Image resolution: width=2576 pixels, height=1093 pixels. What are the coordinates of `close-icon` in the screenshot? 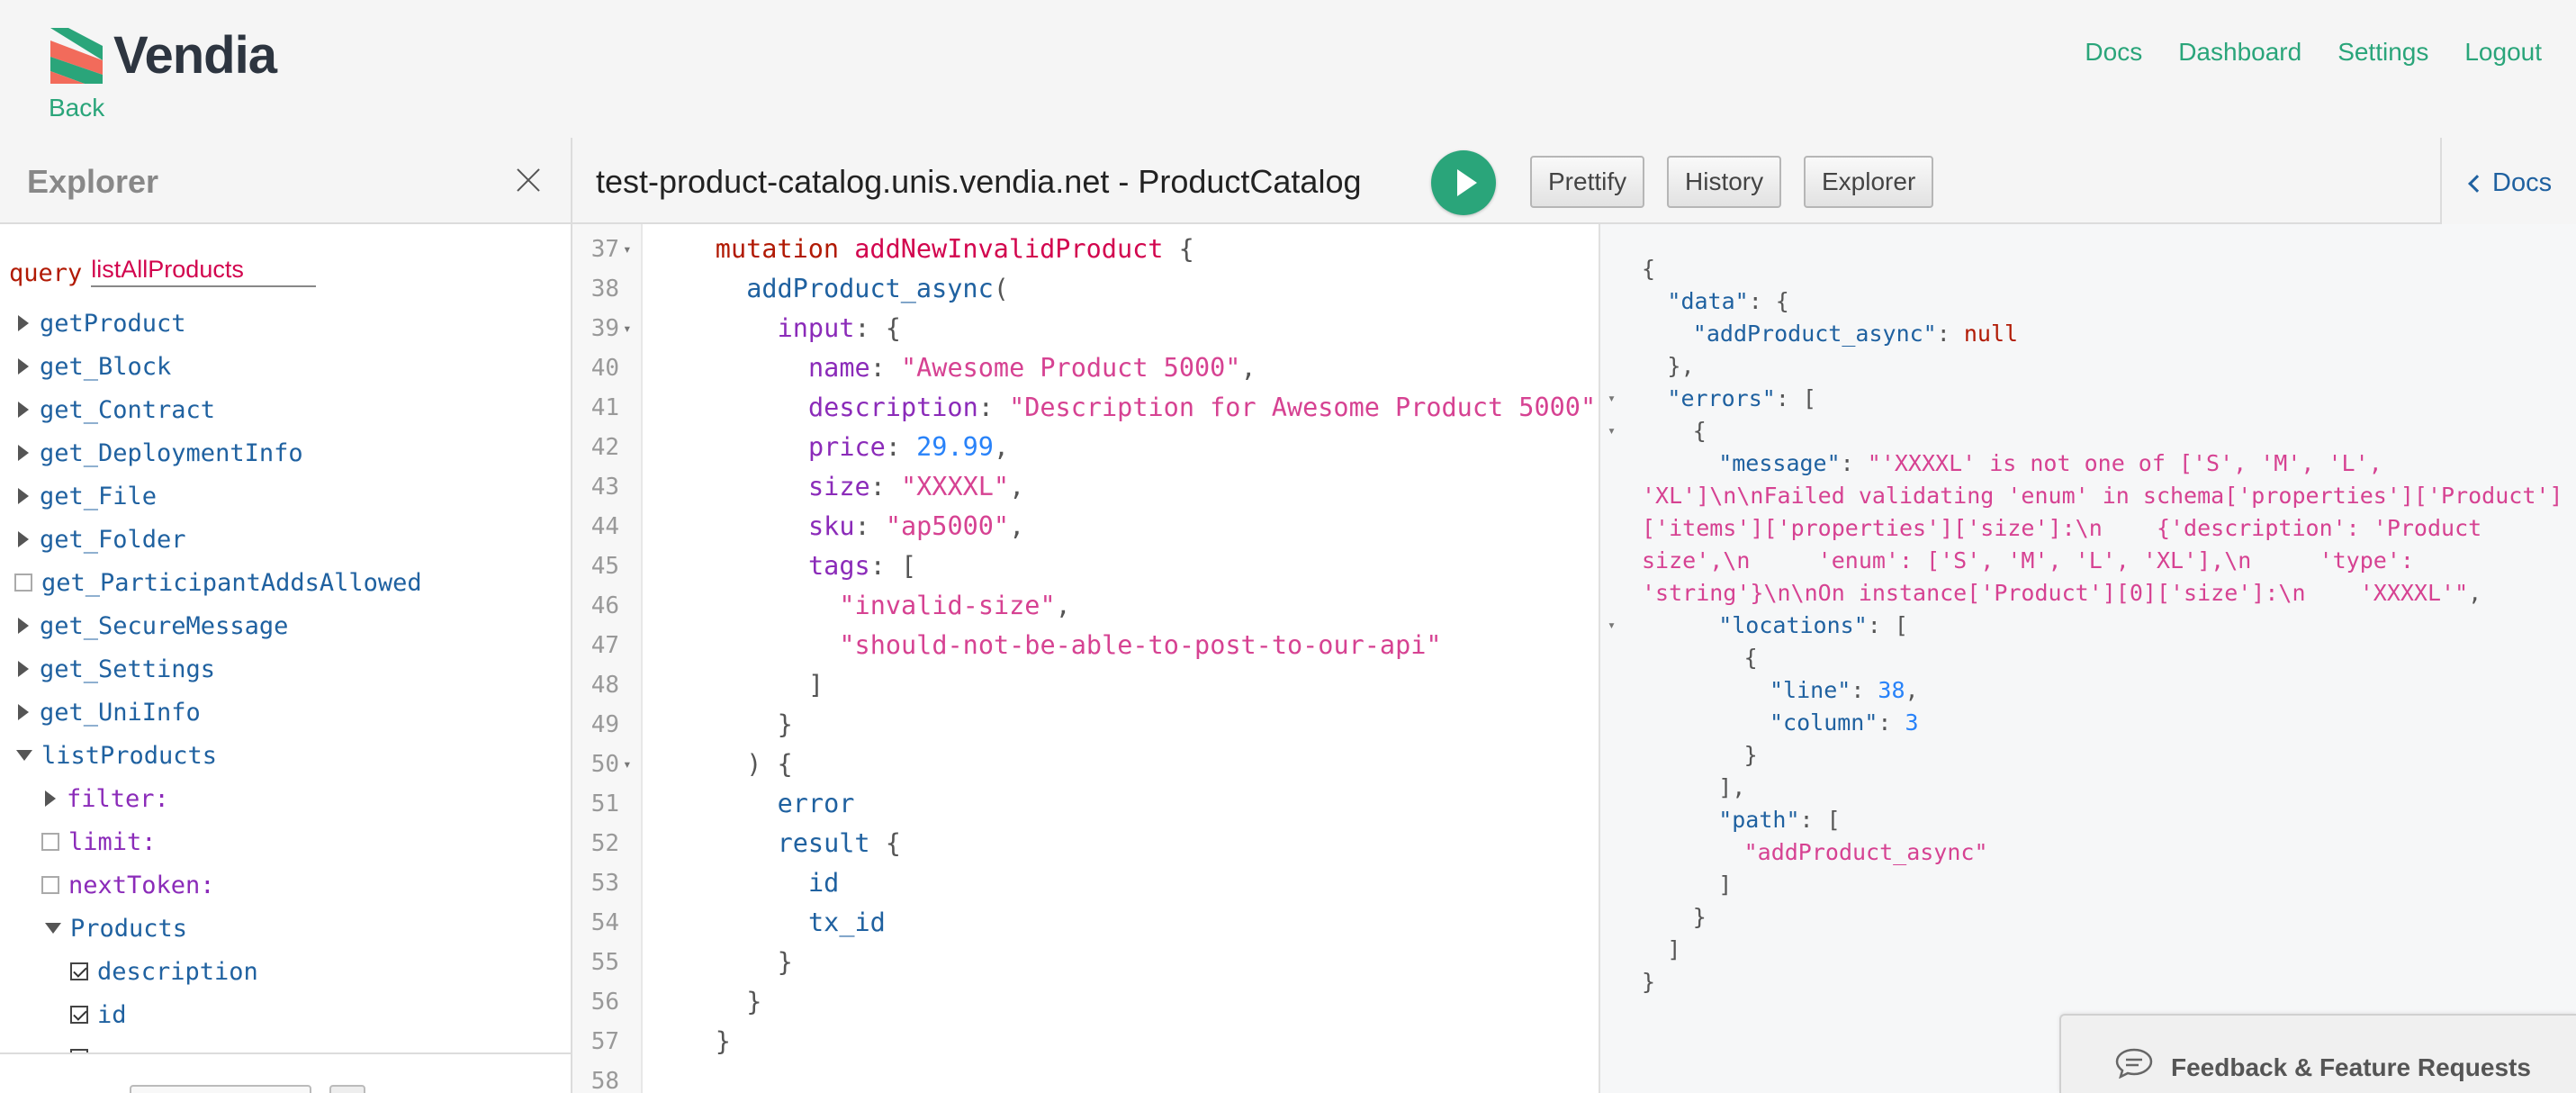 It's located at (528, 180).